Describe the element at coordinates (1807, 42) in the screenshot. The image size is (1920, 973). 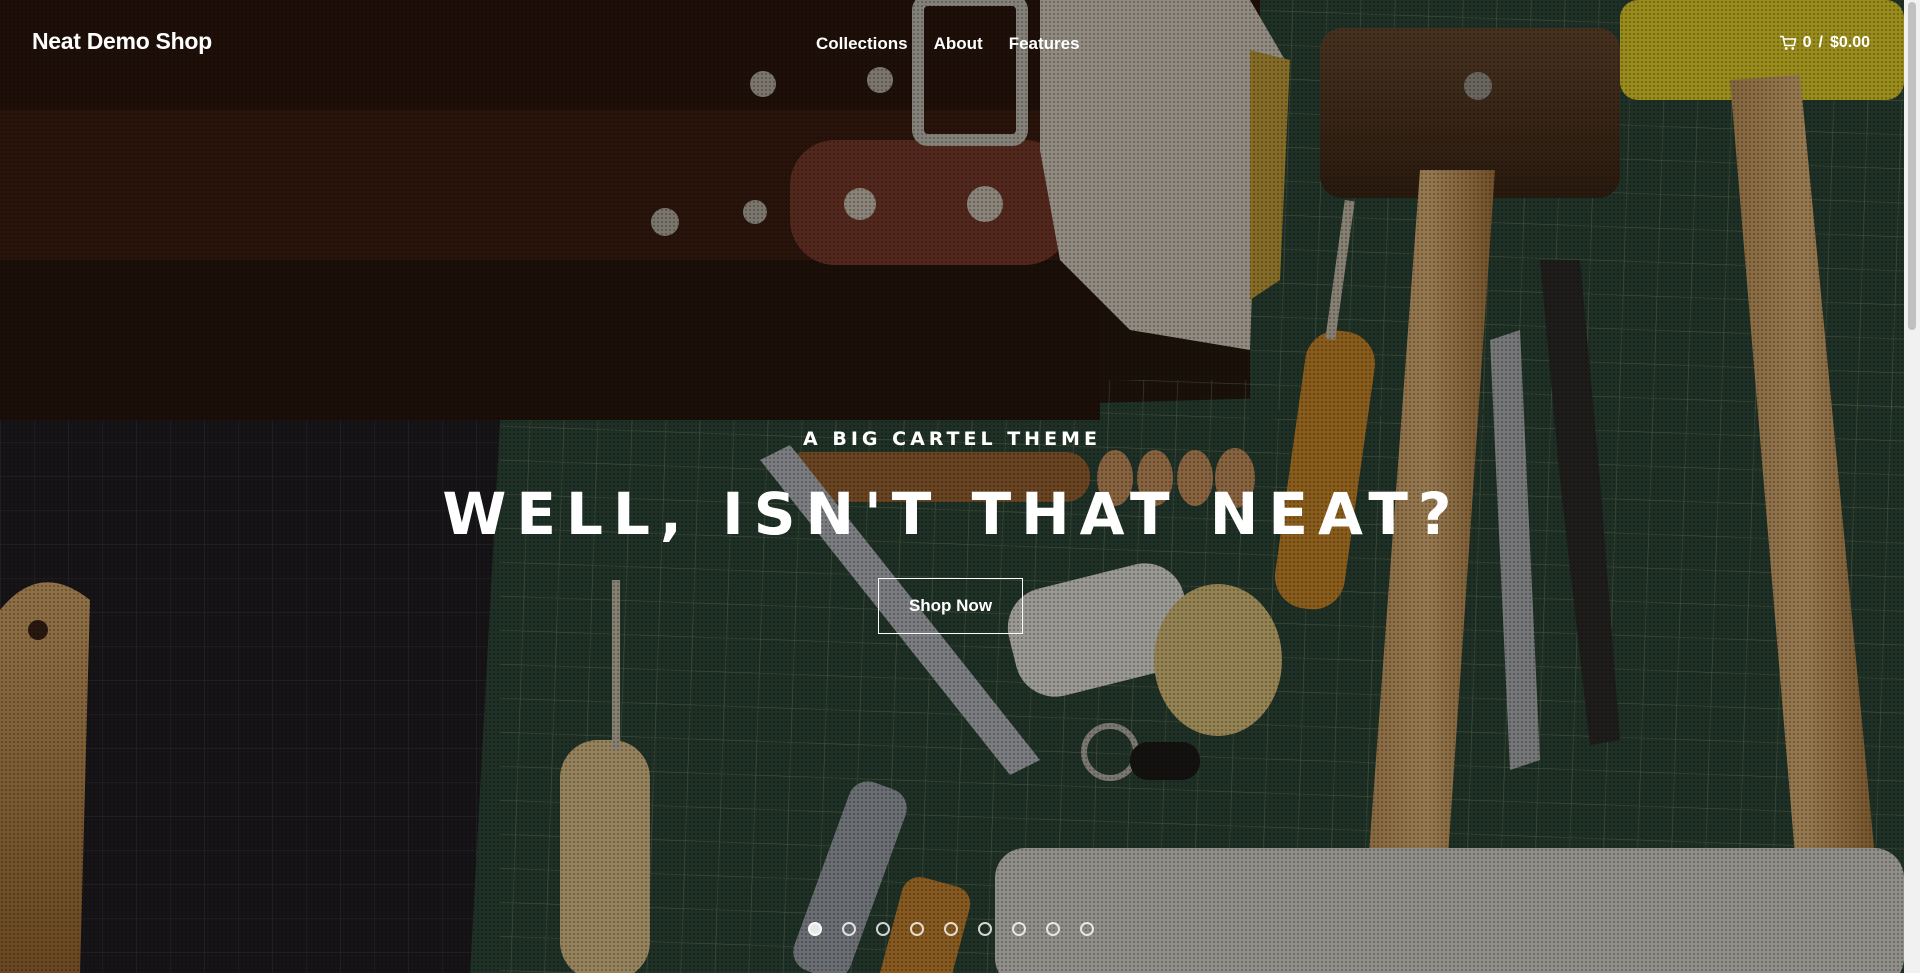
I see `cart-count: 0` at that location.